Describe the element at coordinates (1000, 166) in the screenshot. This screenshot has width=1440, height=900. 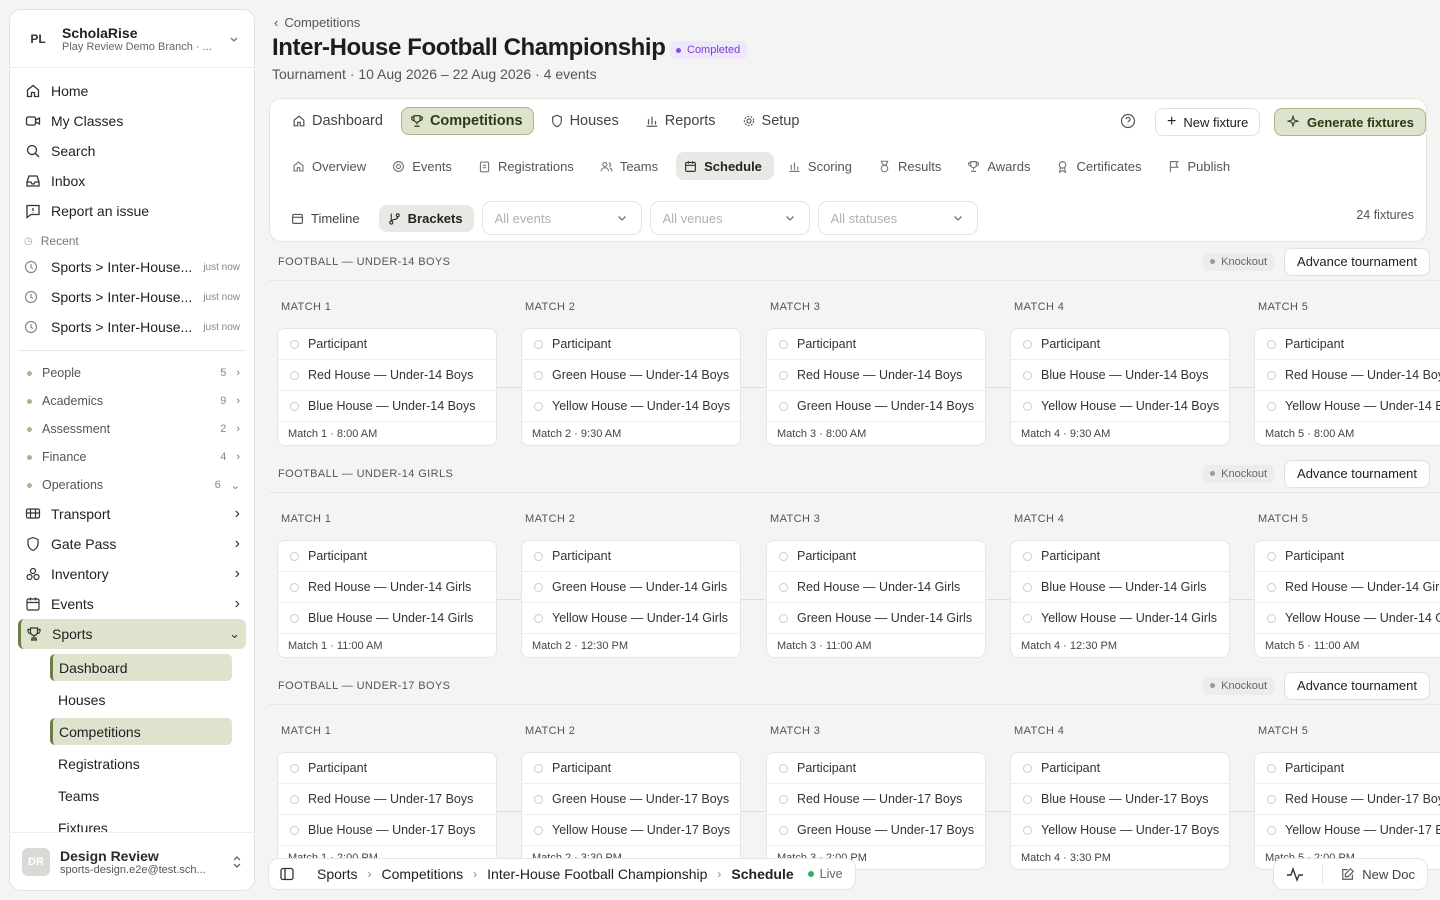
I see `tab-awards: Awards` at that location.